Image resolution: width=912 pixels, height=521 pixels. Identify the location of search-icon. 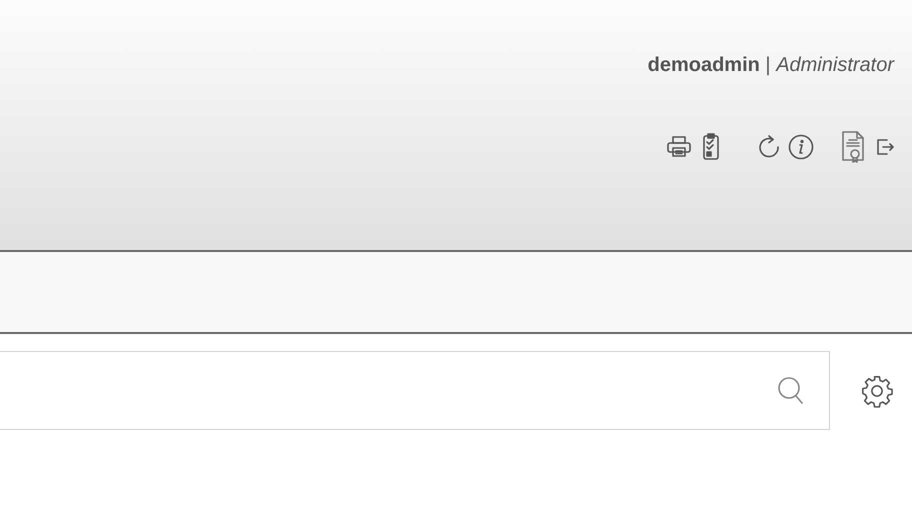
(791, 391).